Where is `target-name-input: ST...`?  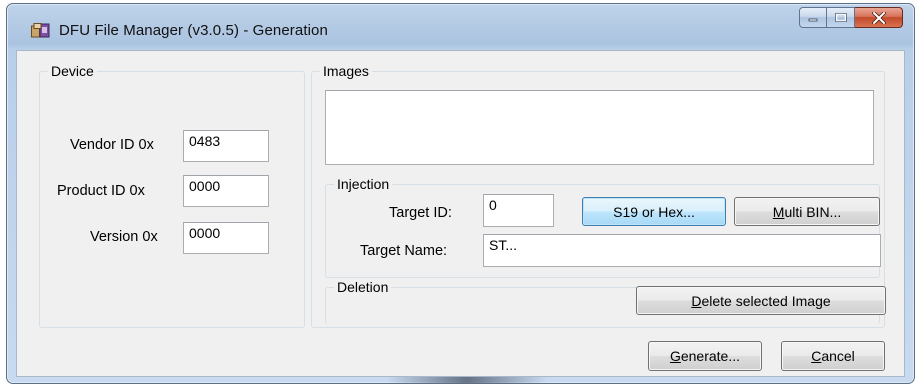
target-name-input: ST... is located at coordinates (682, 250).